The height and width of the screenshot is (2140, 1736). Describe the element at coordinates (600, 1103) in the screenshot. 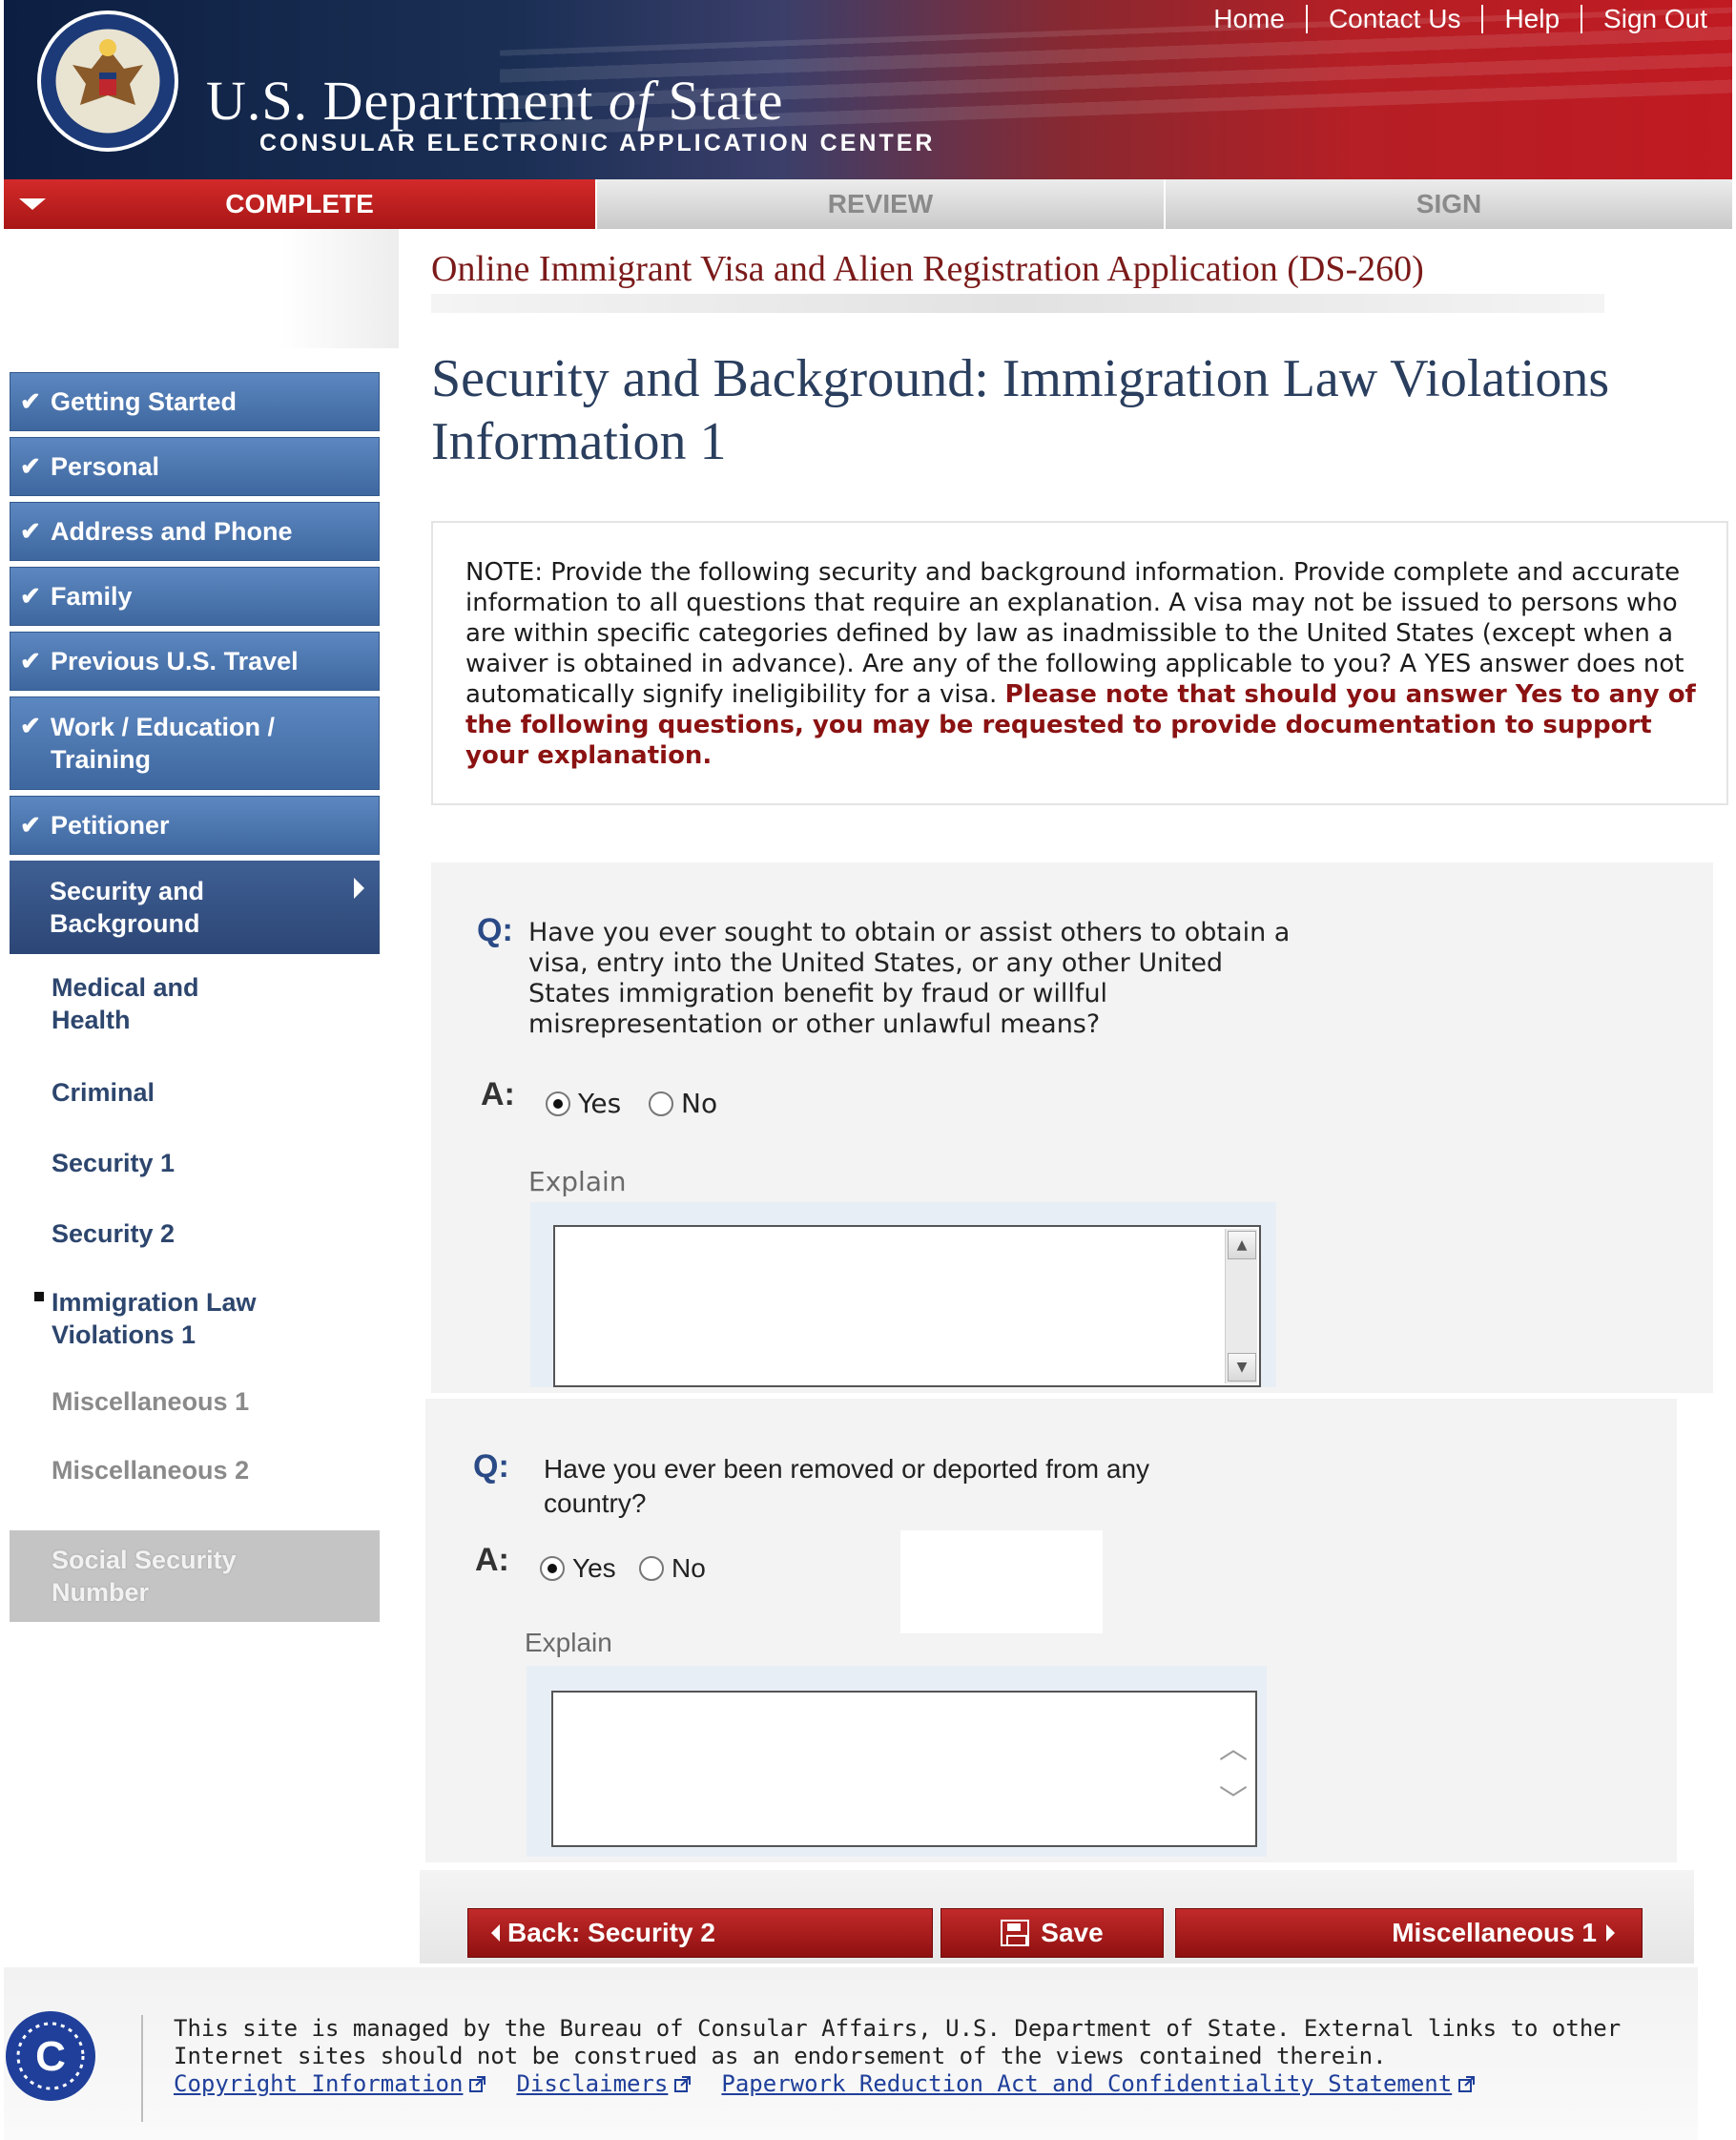

I see `q1-yes-label: Yes` at that location.